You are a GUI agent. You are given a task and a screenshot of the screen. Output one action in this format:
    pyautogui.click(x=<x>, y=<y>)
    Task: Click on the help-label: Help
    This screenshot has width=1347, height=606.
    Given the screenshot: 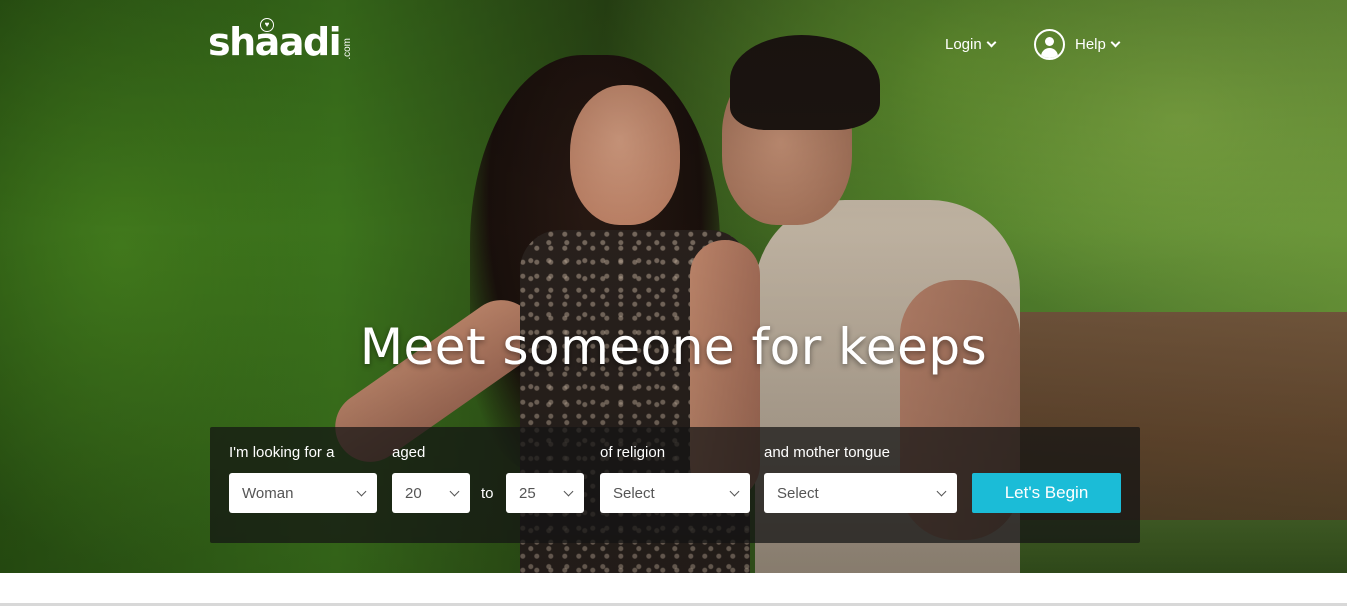 What is the action you would take?
    pyautogui.click(x=1090, y=44)
    